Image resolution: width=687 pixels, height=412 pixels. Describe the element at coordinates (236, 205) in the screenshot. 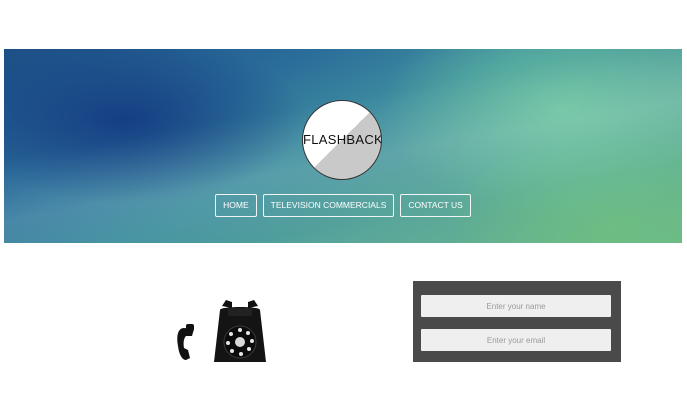

I see `nav-home-button: HOME` at that location.